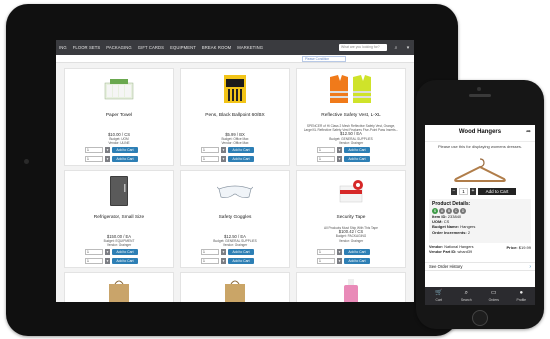 This screenshot has height=339, width=550. What do you see at coordinates (522, 296) in the screenshot?
I see `tab-profile: ● Profile` at bounding box center [522, 296].